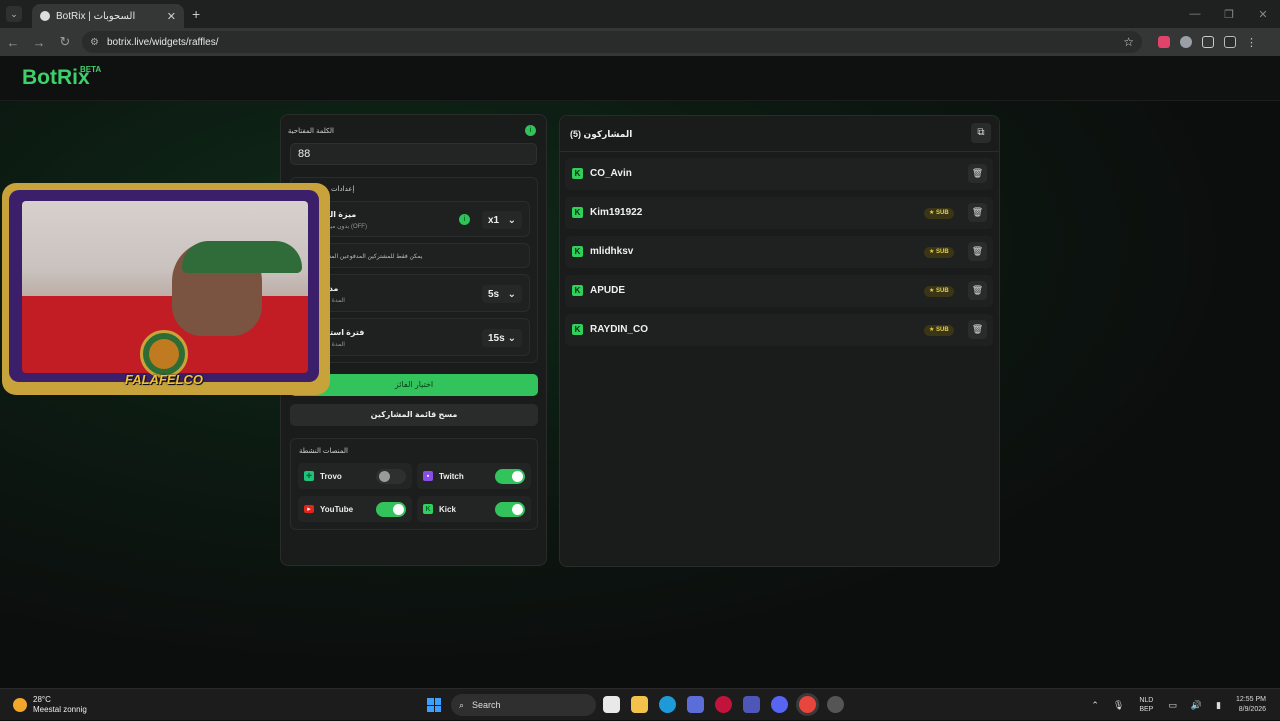  What do you see at coordinates (414, 293) in the screenshot?
I see `duration-row: مدة المدة ال 5s ⌄` at bounding box center [414, 293].